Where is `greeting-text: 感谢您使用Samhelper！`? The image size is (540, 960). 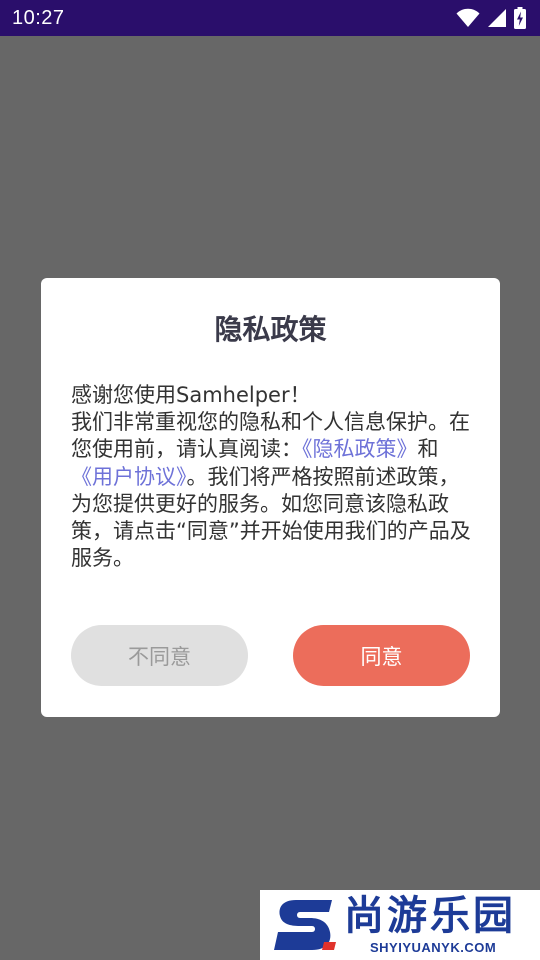
greeting-text: 感谢您使用Samhelper！ is located at coordinates (191, 395).